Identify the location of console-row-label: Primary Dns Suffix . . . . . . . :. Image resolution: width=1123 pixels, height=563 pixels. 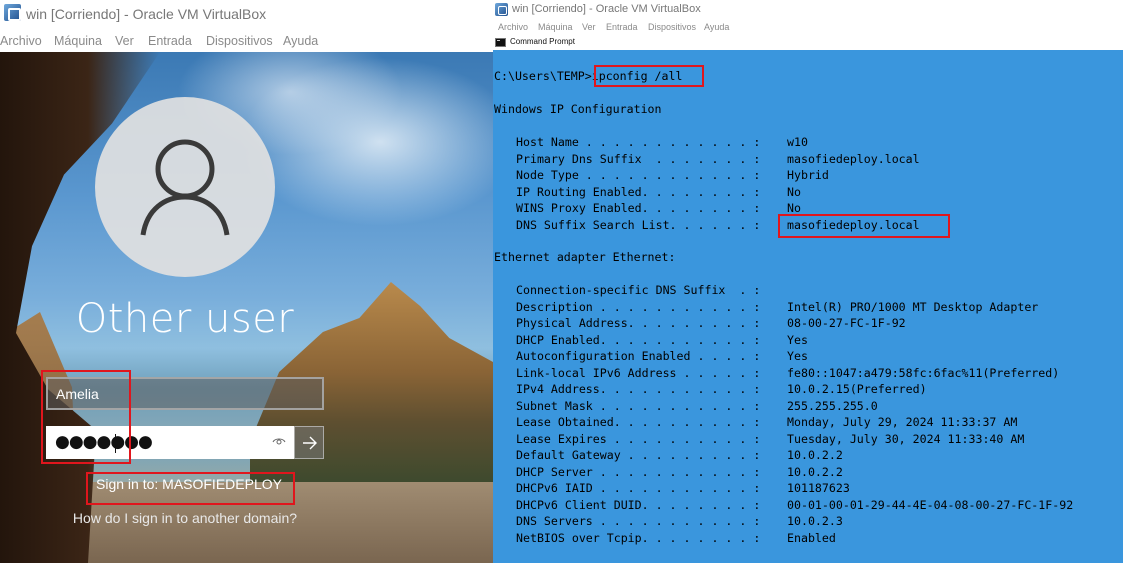
(638, 158).